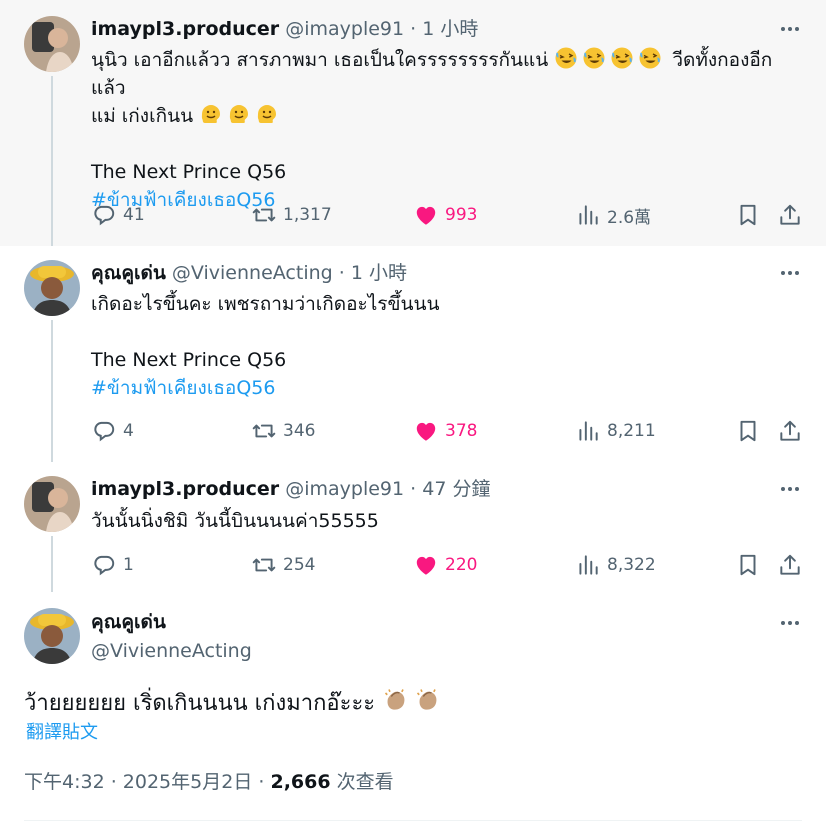  I want to click on views-button: 8,211, so click(615, 431).